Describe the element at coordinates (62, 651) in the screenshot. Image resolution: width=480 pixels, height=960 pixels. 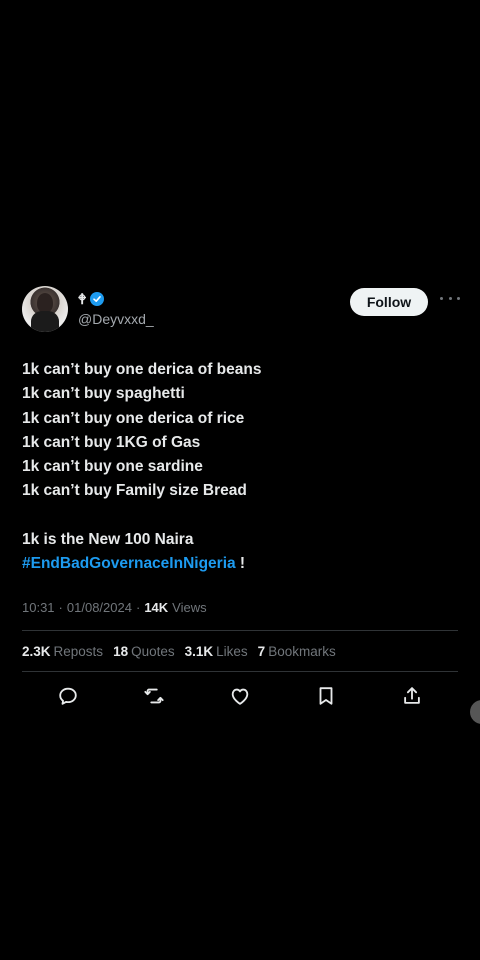
I see `reposts-stat: 2.3K Reposts` at that location.